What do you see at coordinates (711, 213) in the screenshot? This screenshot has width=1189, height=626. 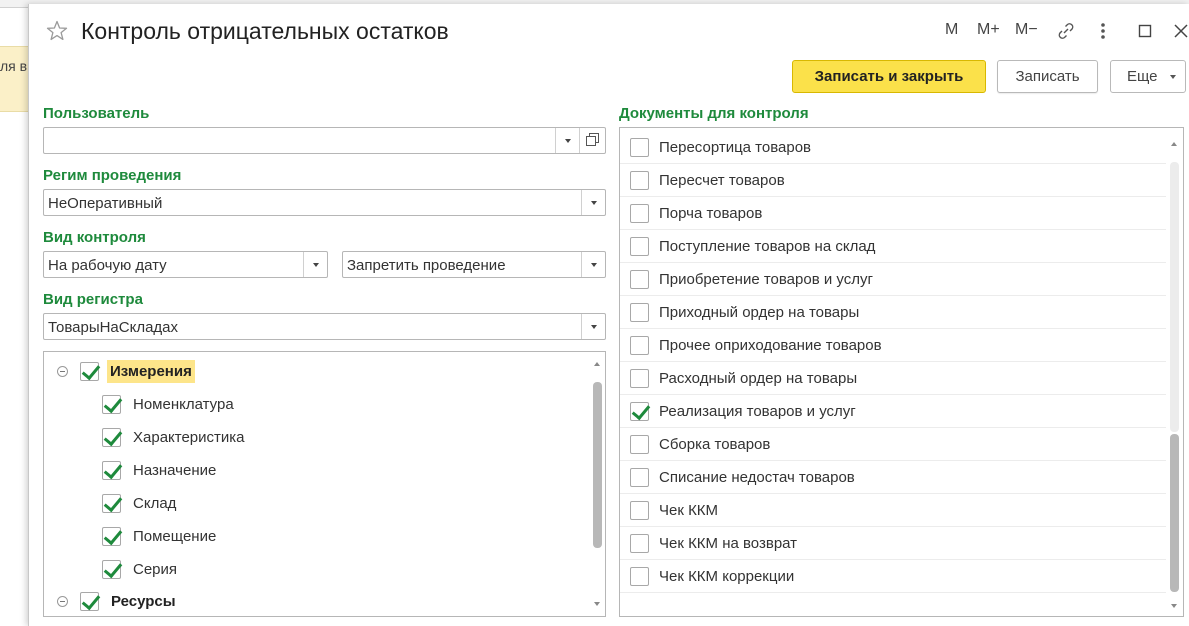 I see `document-label: Порча товаров` at bounding box center [711, 213].